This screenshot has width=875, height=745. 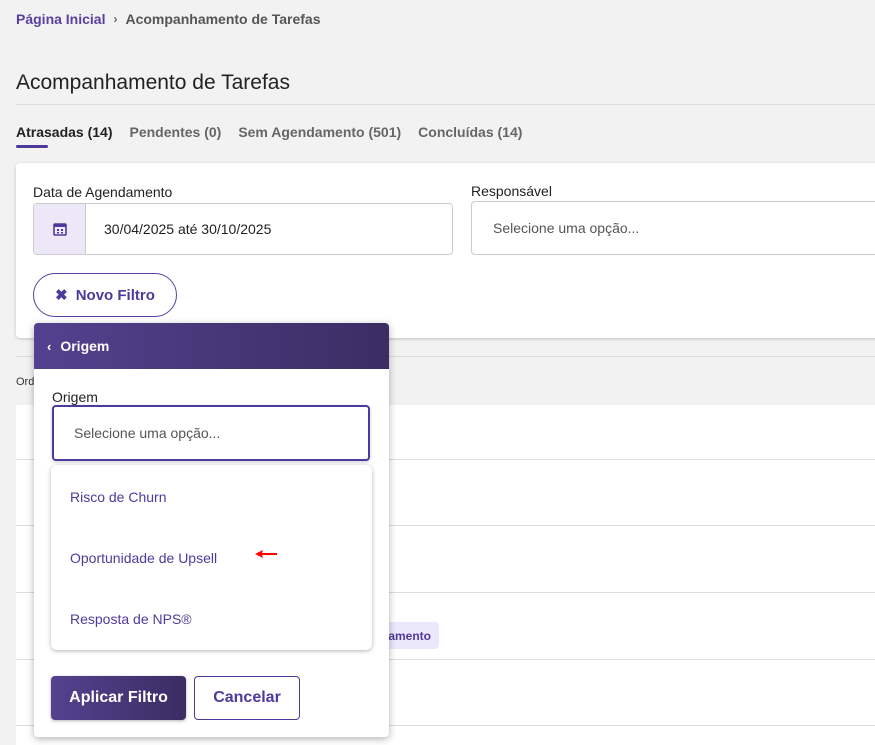 I want to click on tab-pendentes: Pendentes (0), so click(x=176, y=135).